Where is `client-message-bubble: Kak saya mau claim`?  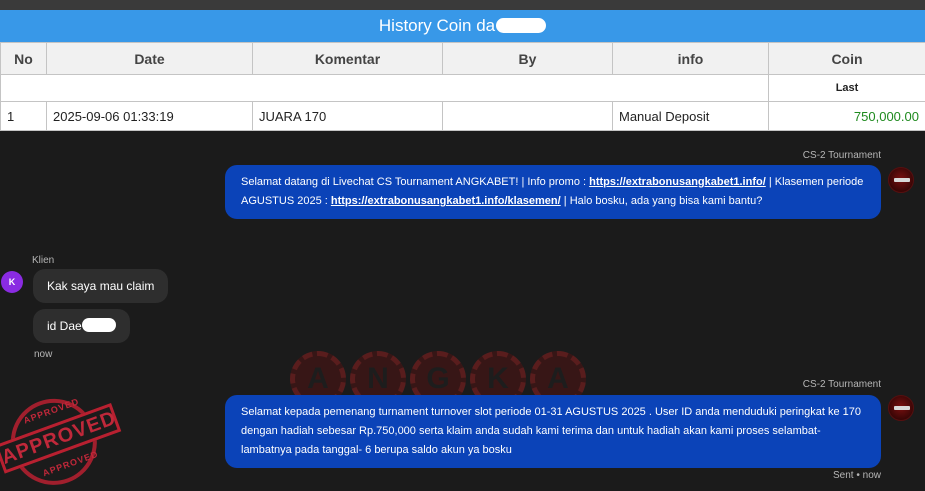 client-message-bubble: Kak saya mau claim is located at coordinates (101, 286).